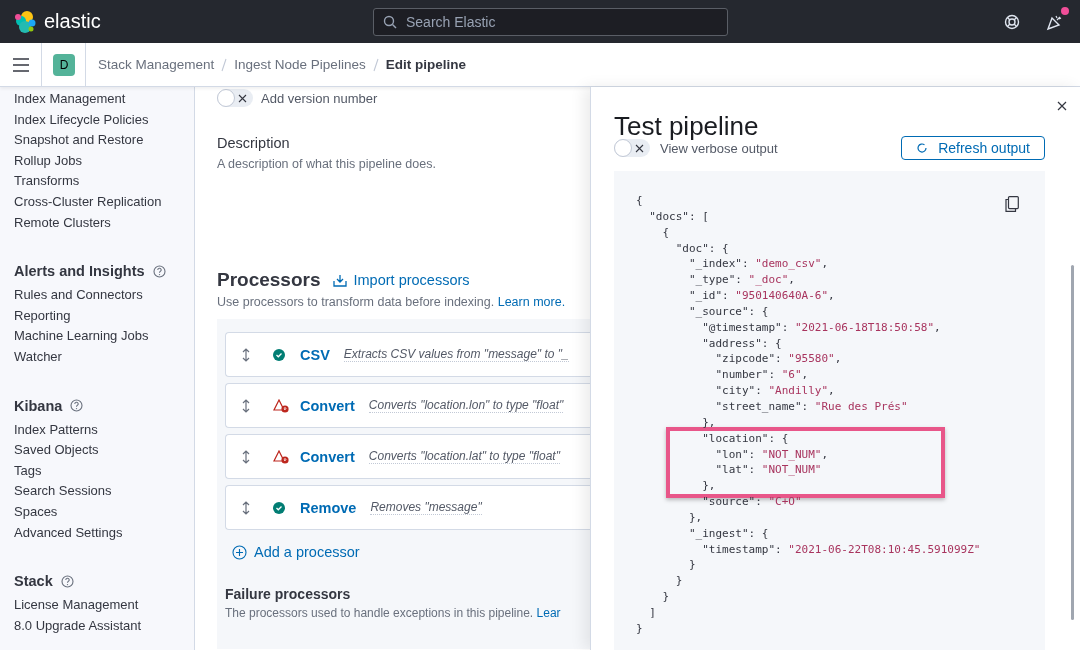 The height and width of the screenshot is (650, 1080). What do you see at coordinates (97, 181) in the screenshot?
I see `sidebar-item: Transforms` at bounding box center [97, 181].